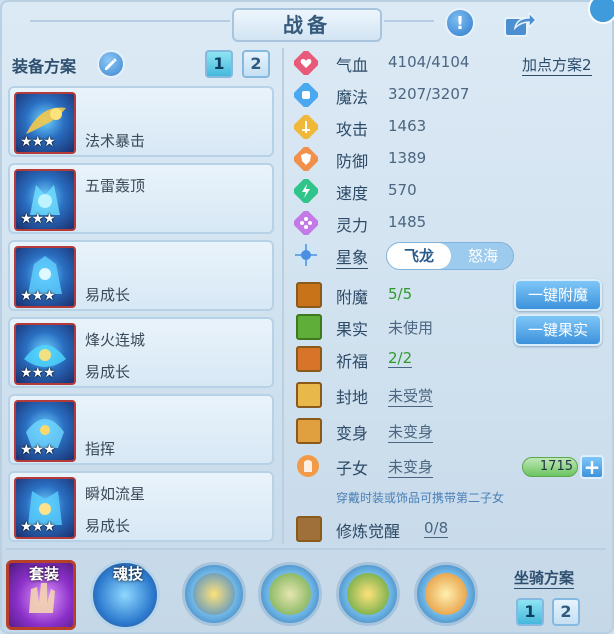  Describe the element at coordinates (450, 466) in the screenshot. I see `children-row: 子女 未变身 1715 +` at that location.